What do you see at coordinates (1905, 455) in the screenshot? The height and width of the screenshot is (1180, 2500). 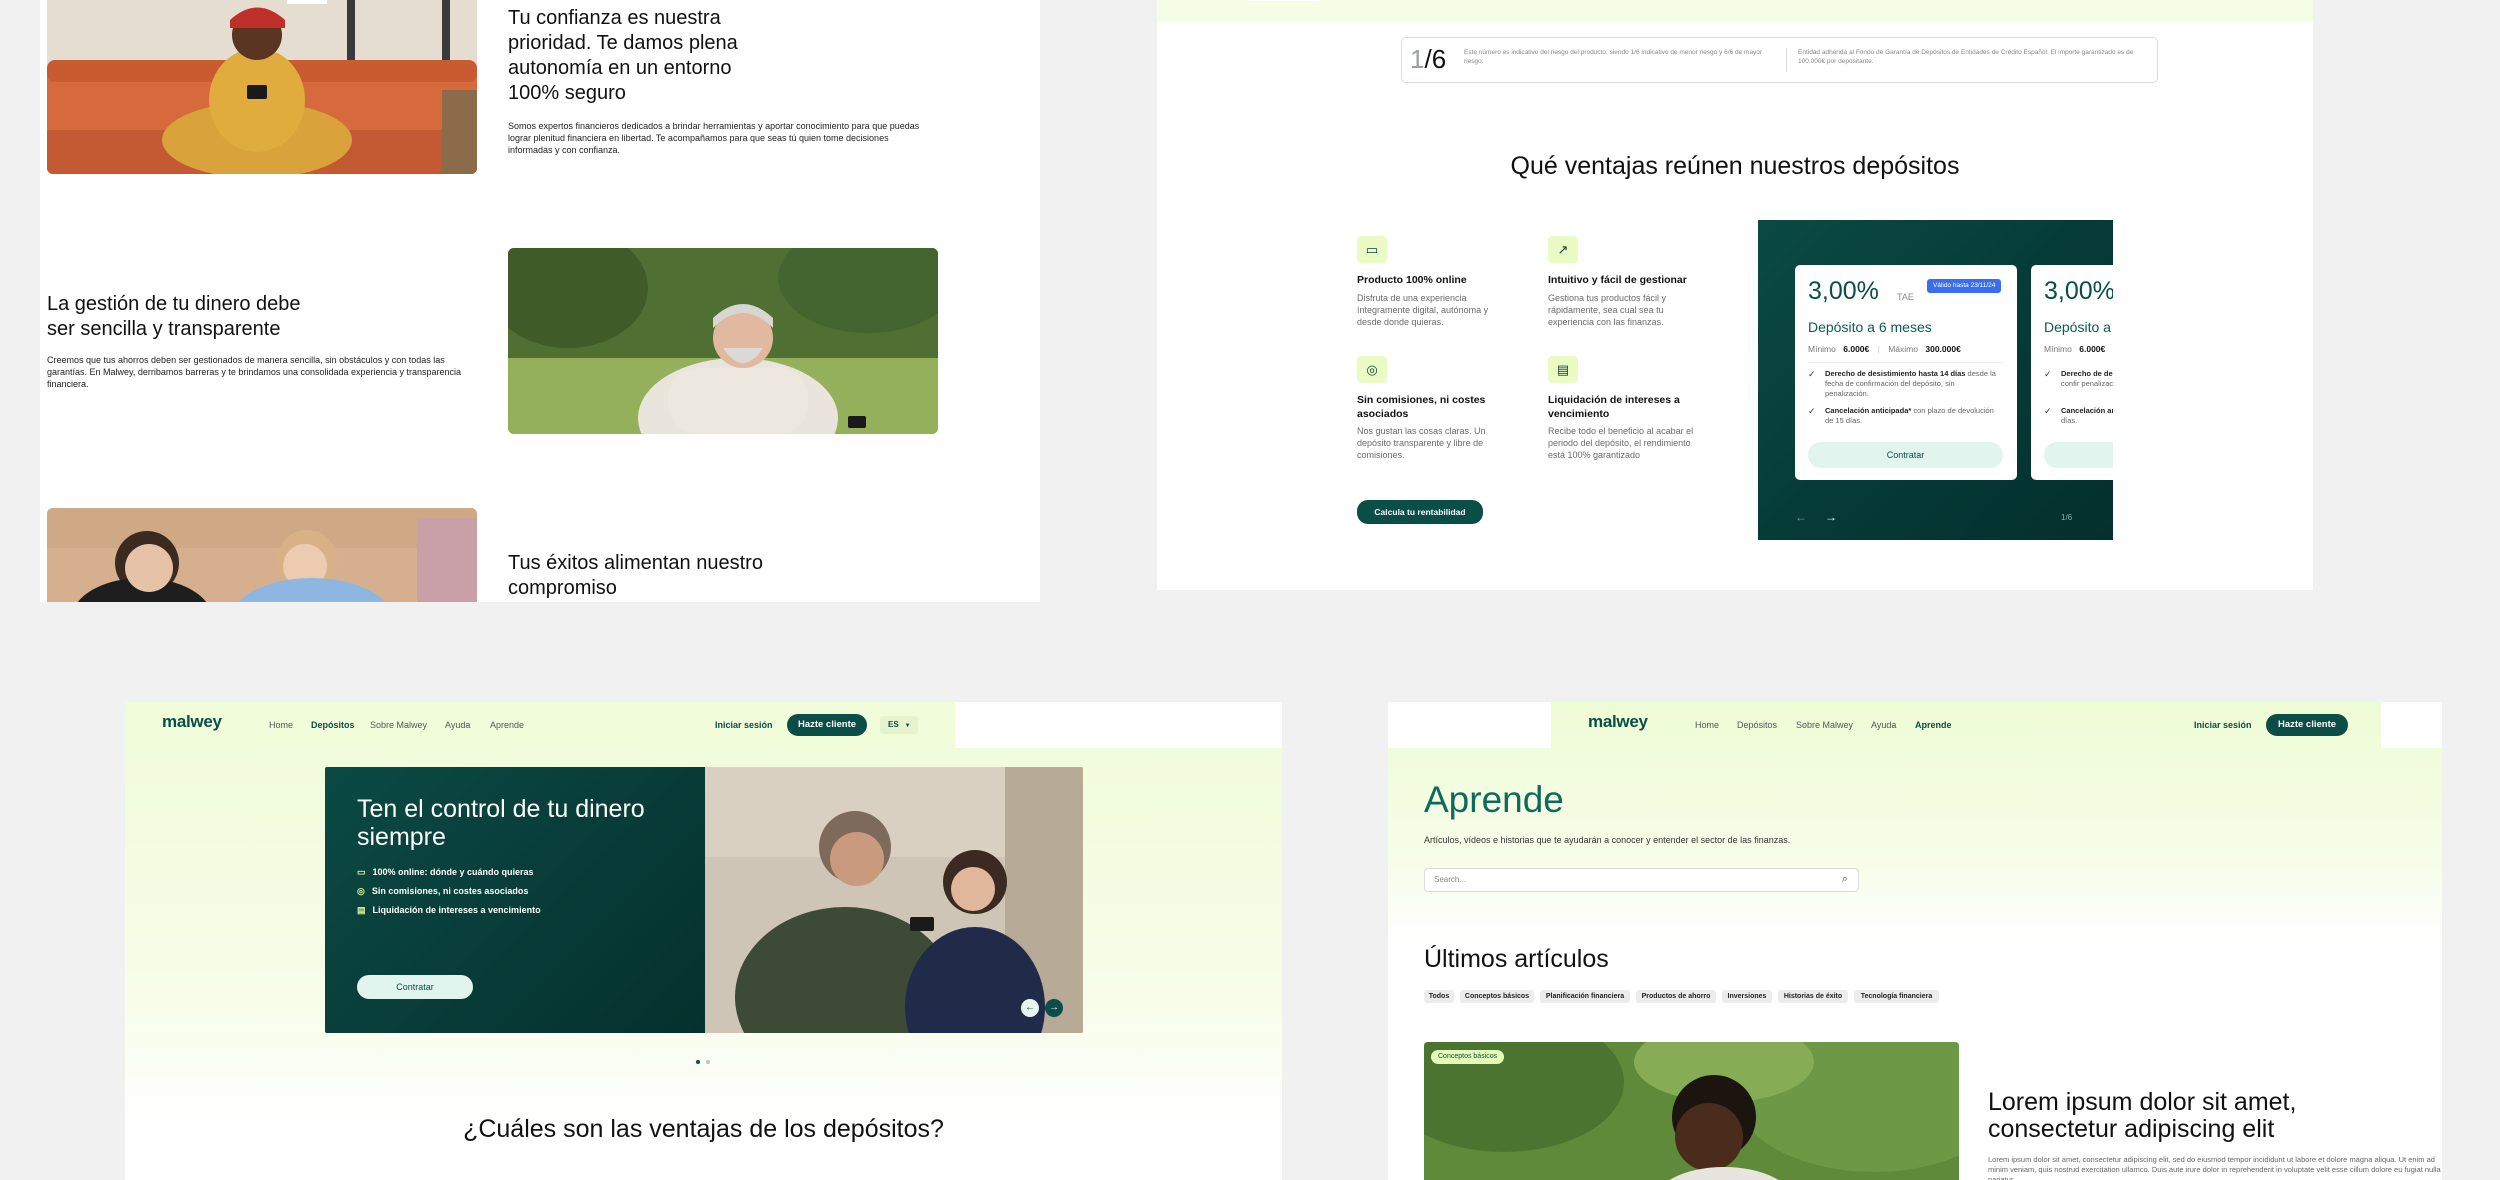 I see `contratar-card-button: Contratar` at bounding box center [1905, 455].